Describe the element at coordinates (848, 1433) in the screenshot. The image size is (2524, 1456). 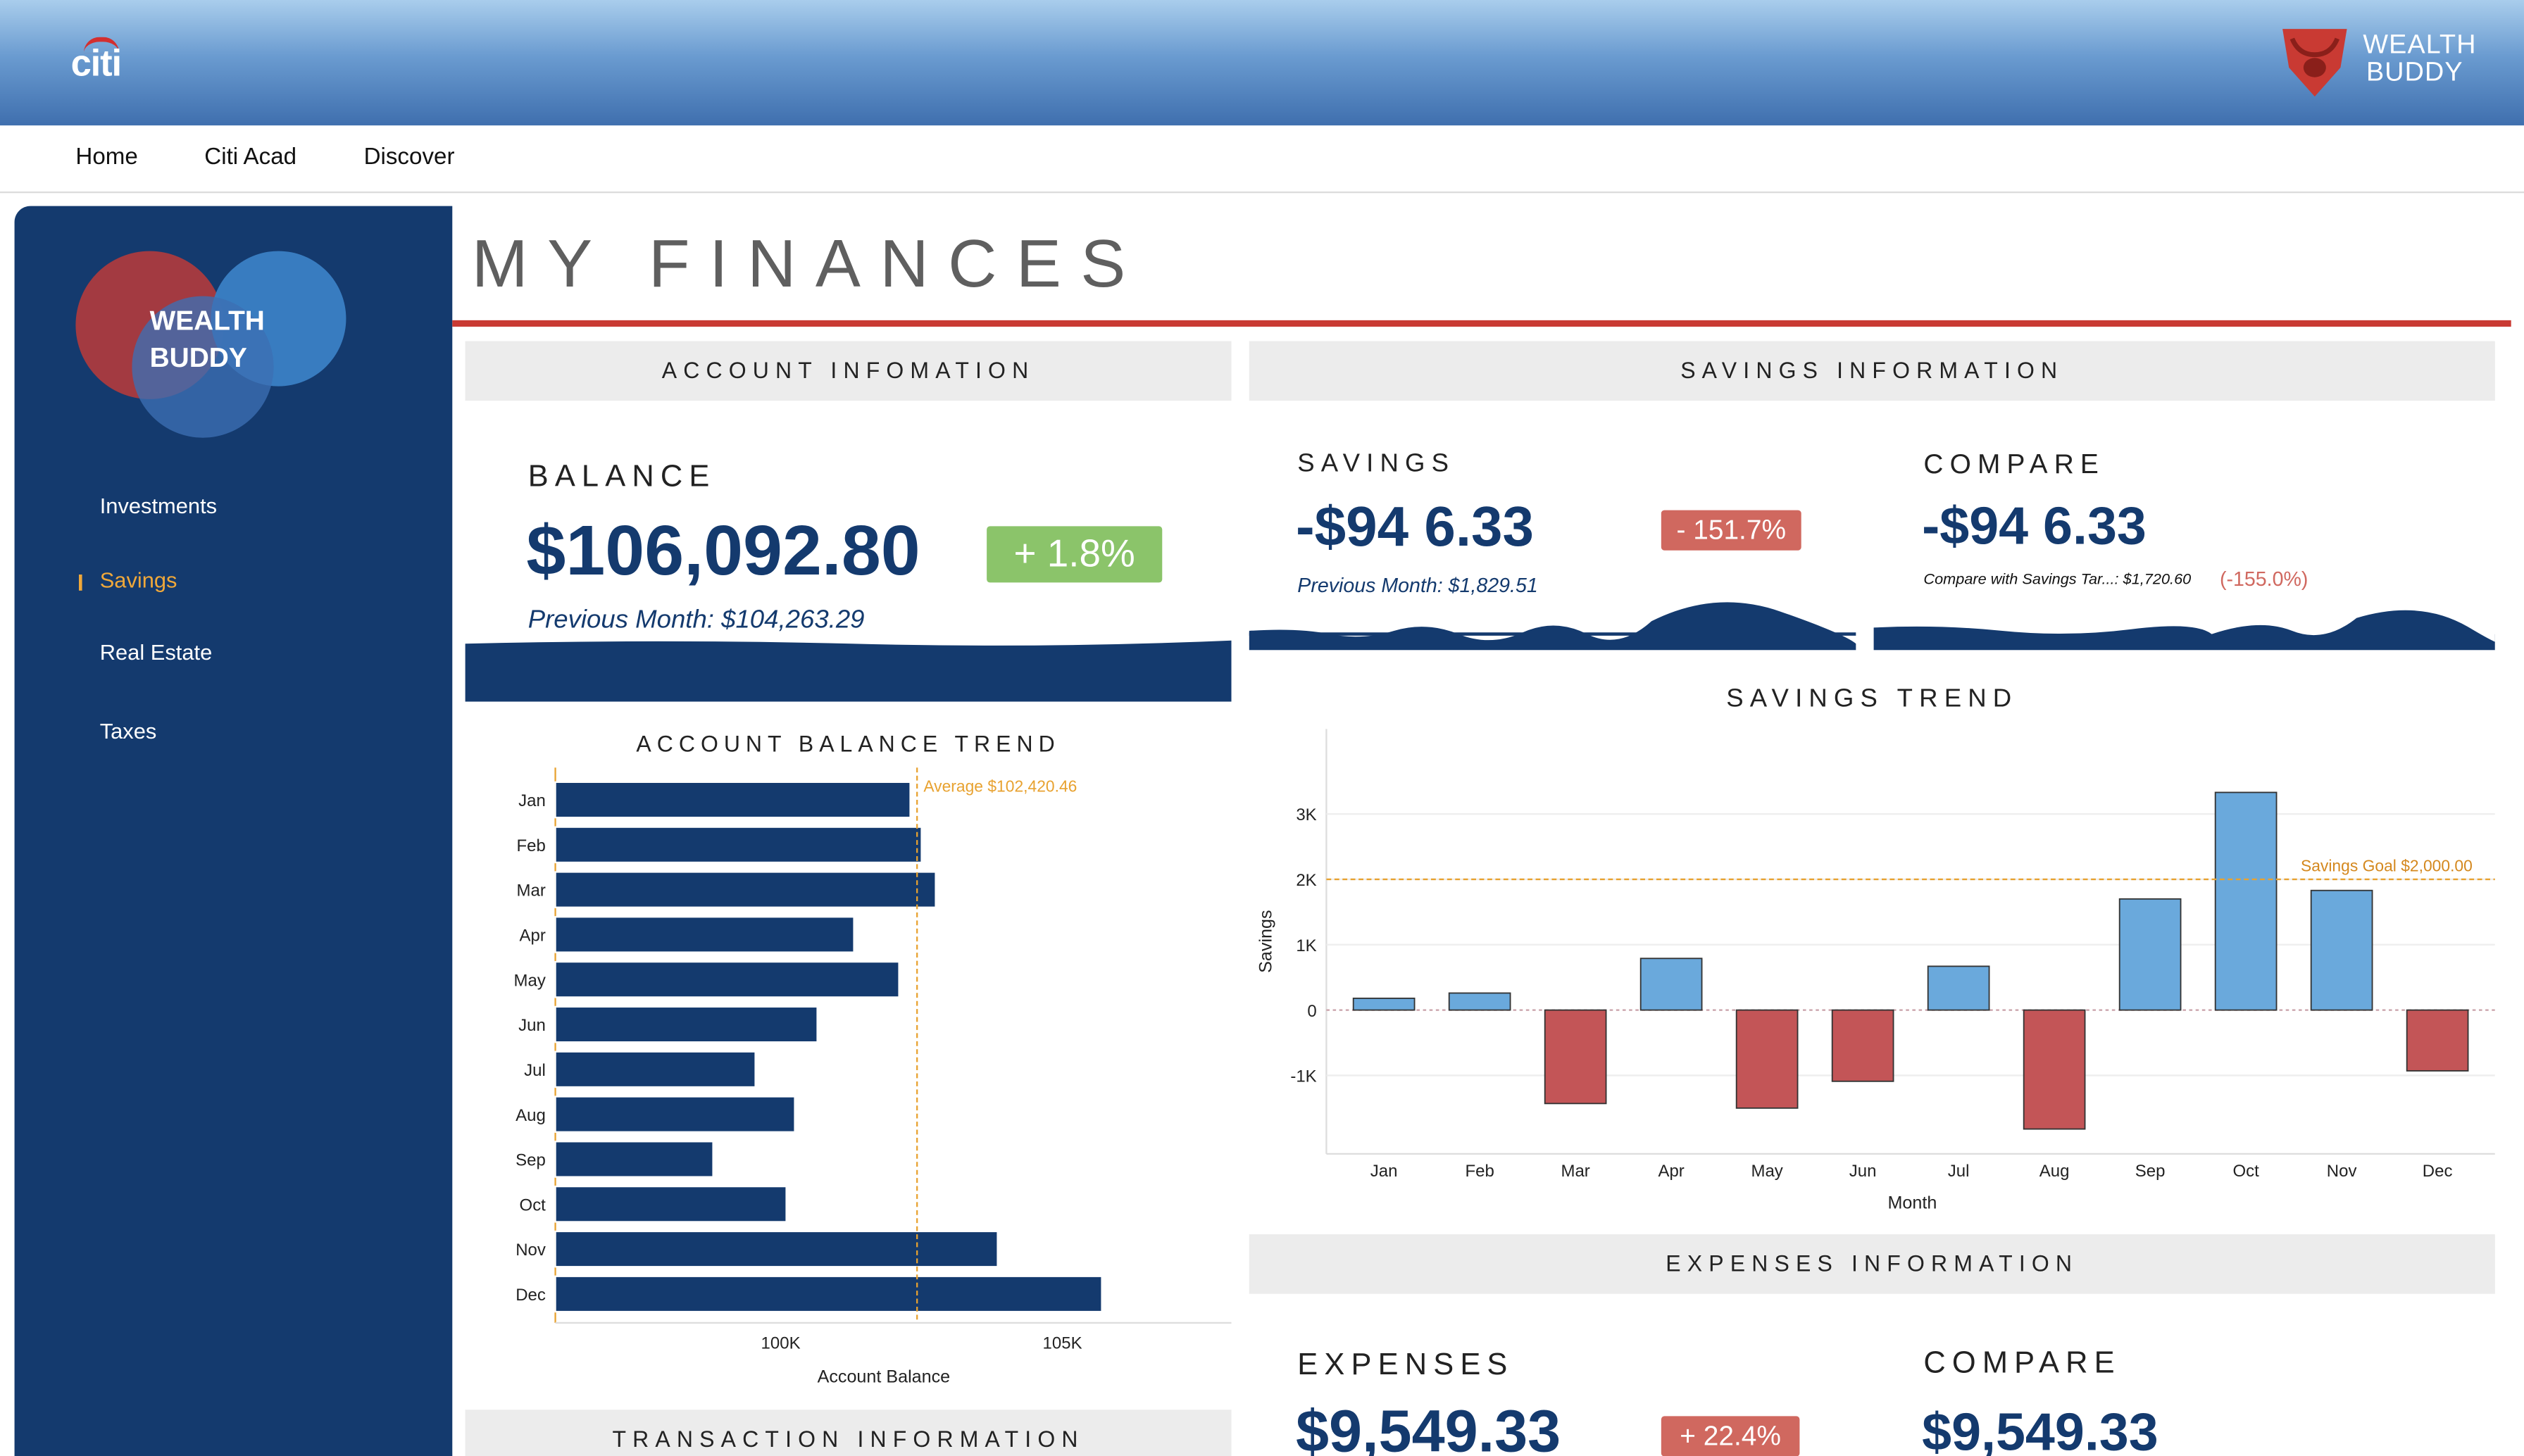
I see `transaction-section-header: TRANSACTION INFORMATION` at that location.